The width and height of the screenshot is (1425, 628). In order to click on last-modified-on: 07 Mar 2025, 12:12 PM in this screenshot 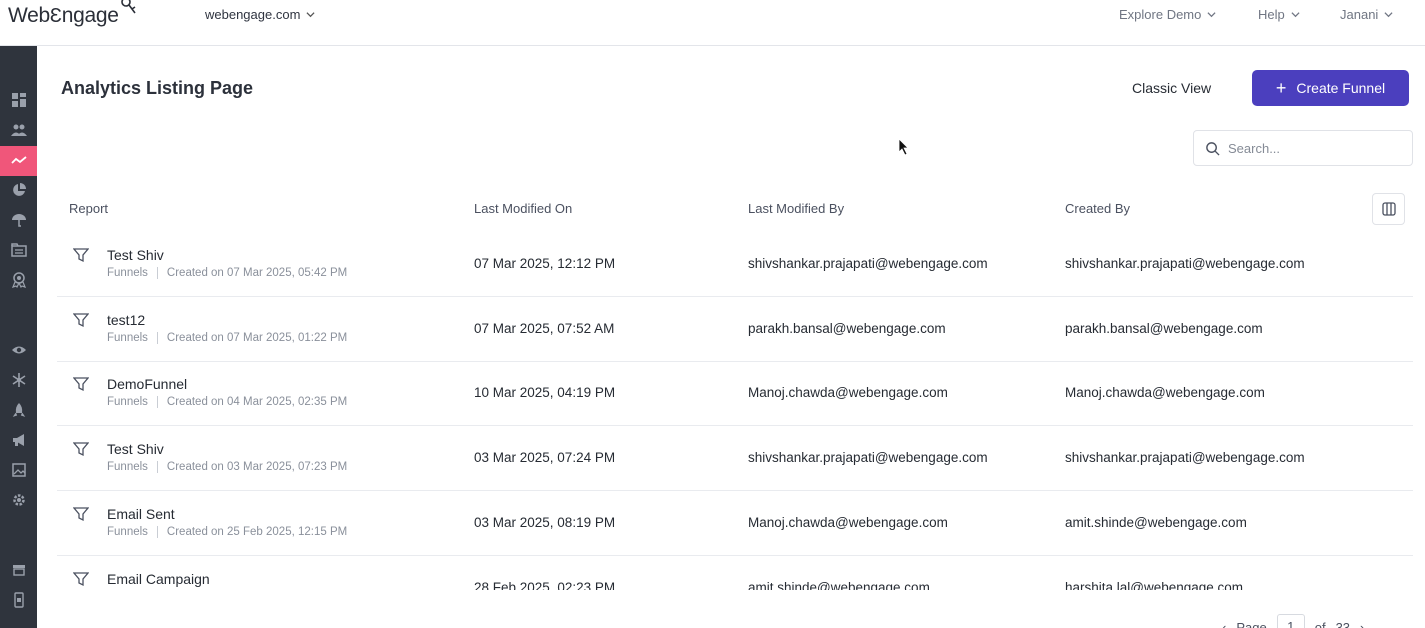, I will do `click(545, 263)`.